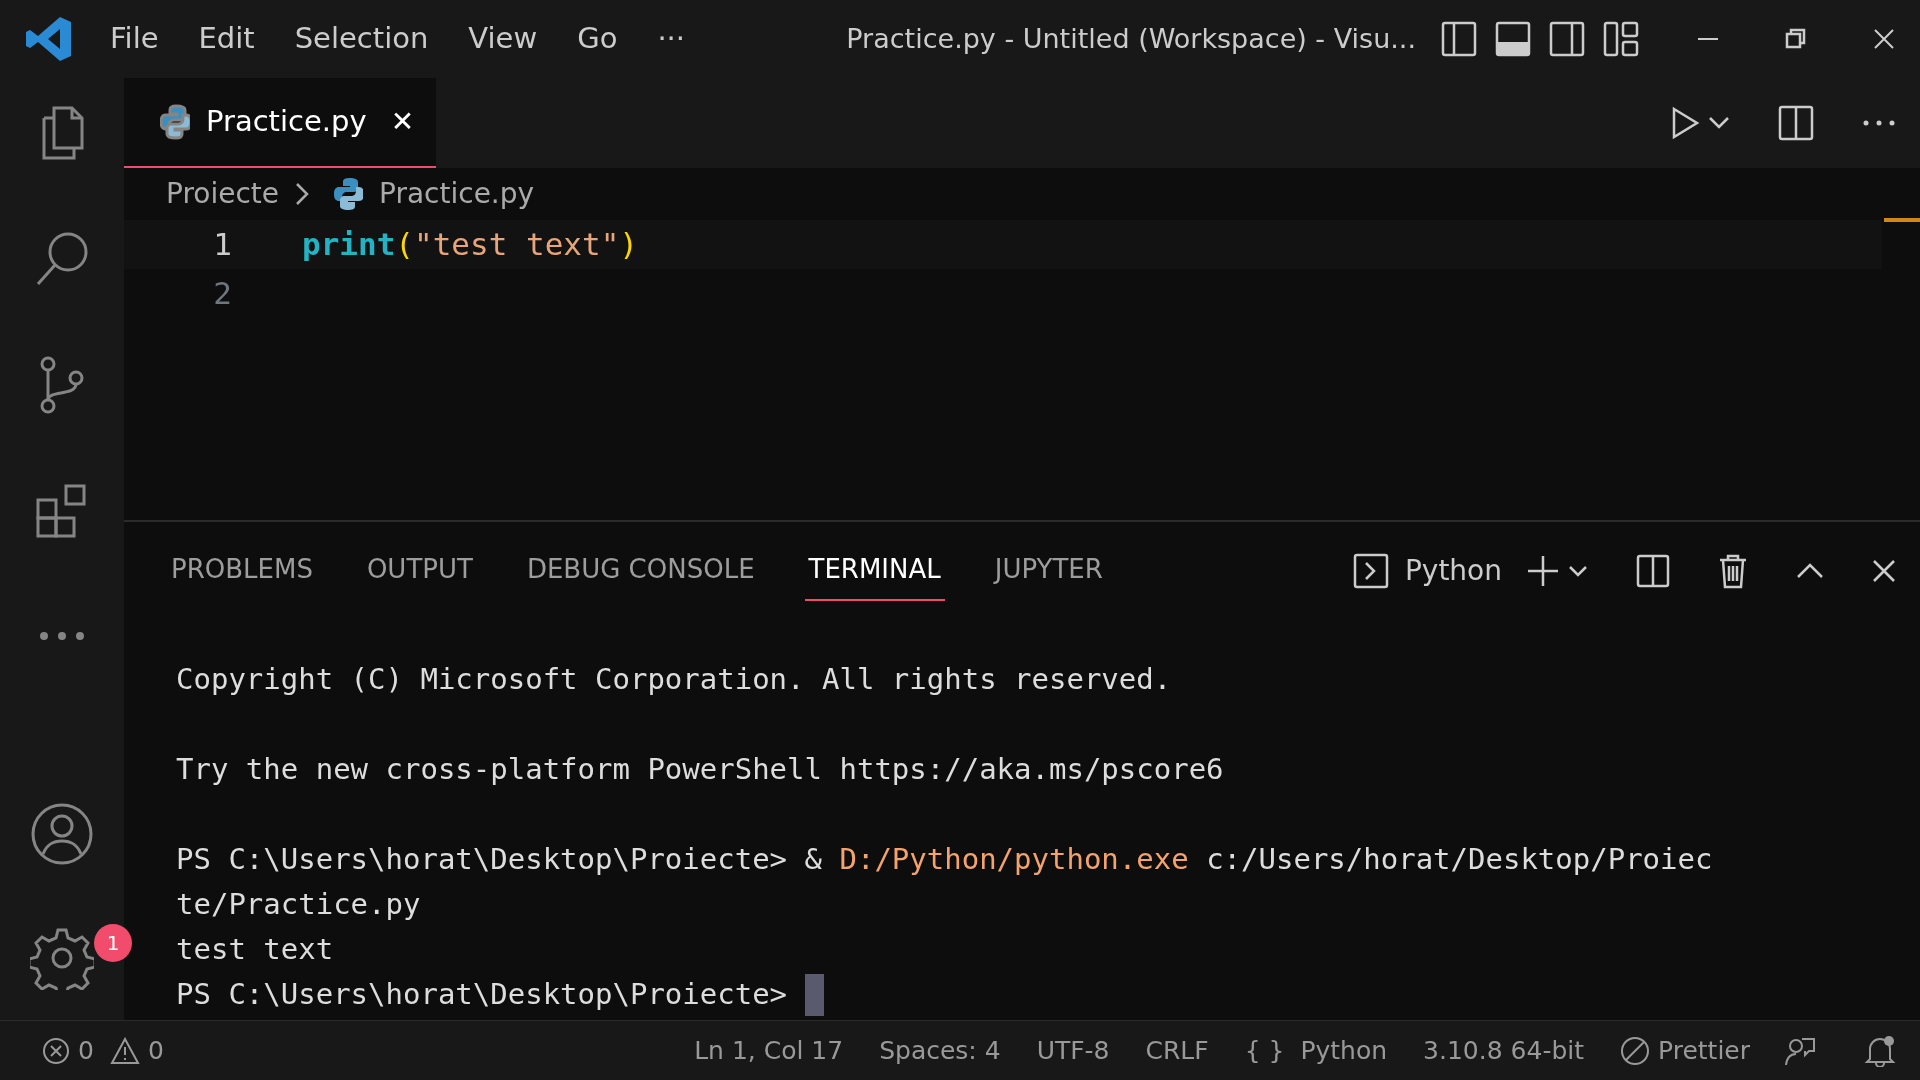 This screenshot has height=1080, width=1920. What do you see at coordinates (874, 570) in the screenshot?
I see `panel-tab: TERMINAL` at bounding box center [874, 570].